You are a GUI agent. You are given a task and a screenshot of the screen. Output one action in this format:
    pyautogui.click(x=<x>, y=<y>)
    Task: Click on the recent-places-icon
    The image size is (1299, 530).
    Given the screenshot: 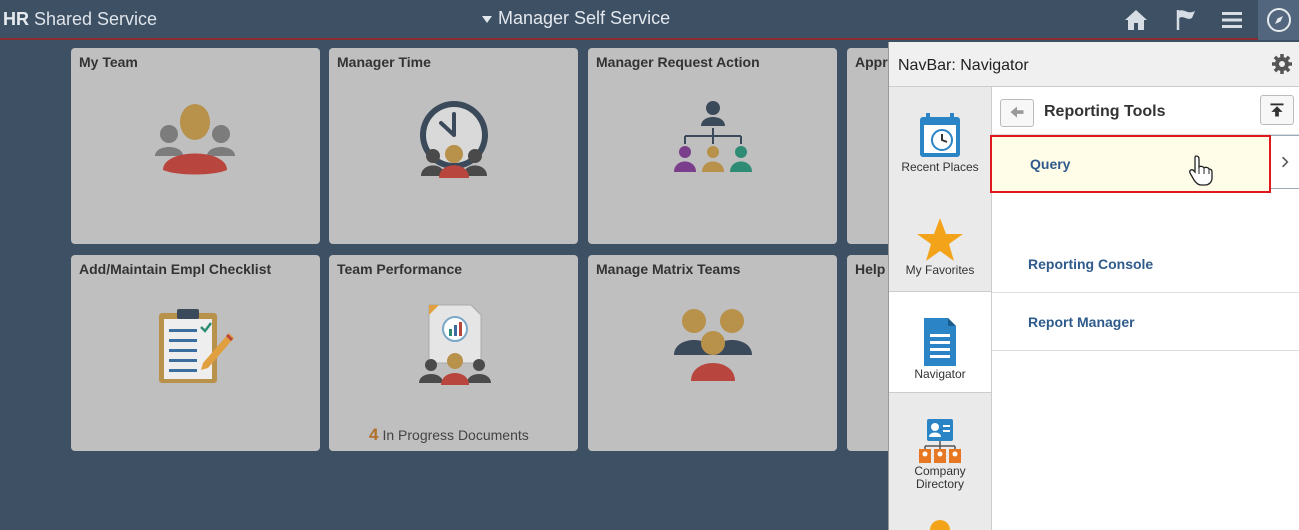 What is the action you would take?
    pyautogui.click(x=940, y=135)
    